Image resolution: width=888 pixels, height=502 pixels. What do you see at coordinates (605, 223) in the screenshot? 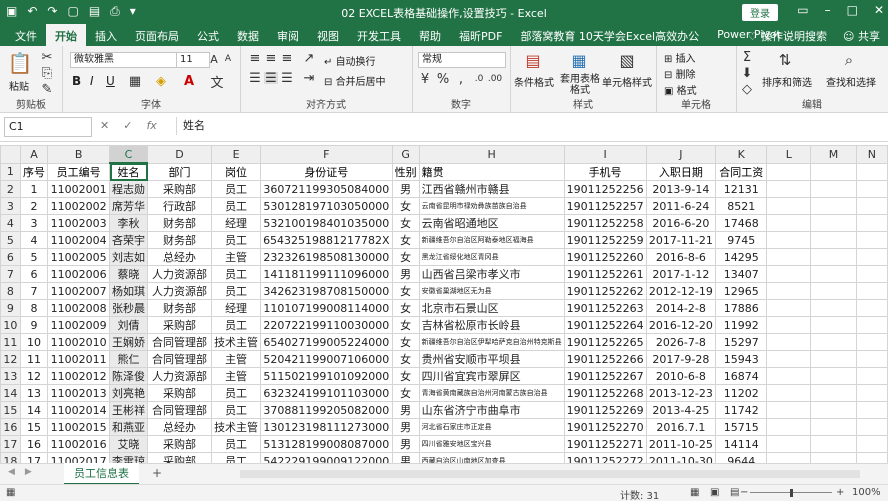
I see `table-cell: 19011252258` at bounding box center [605, 223].